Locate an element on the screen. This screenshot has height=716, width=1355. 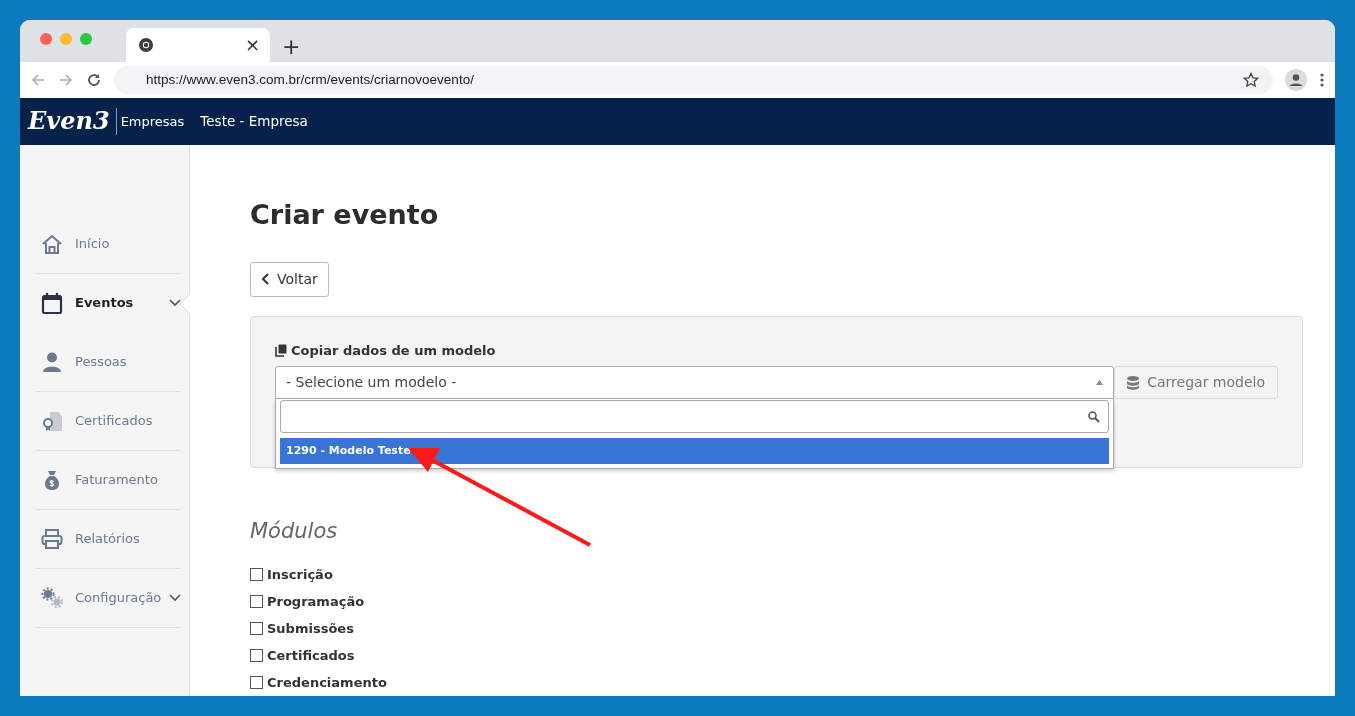
load-template-button: Carregar modelo is located at coordinates (1196, 382).